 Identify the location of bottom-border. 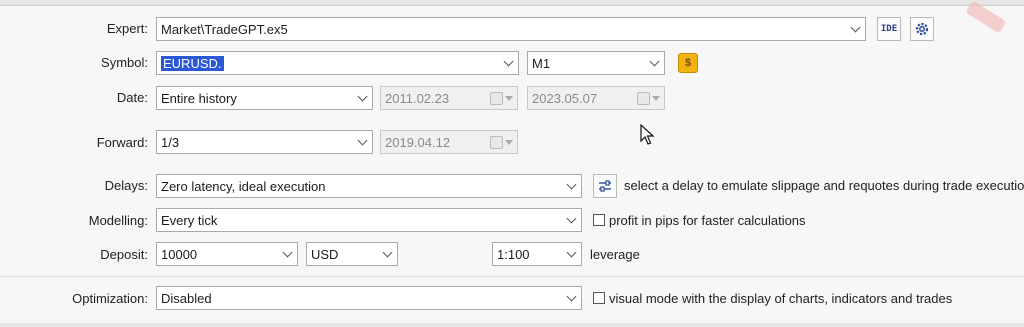
(512, 325).